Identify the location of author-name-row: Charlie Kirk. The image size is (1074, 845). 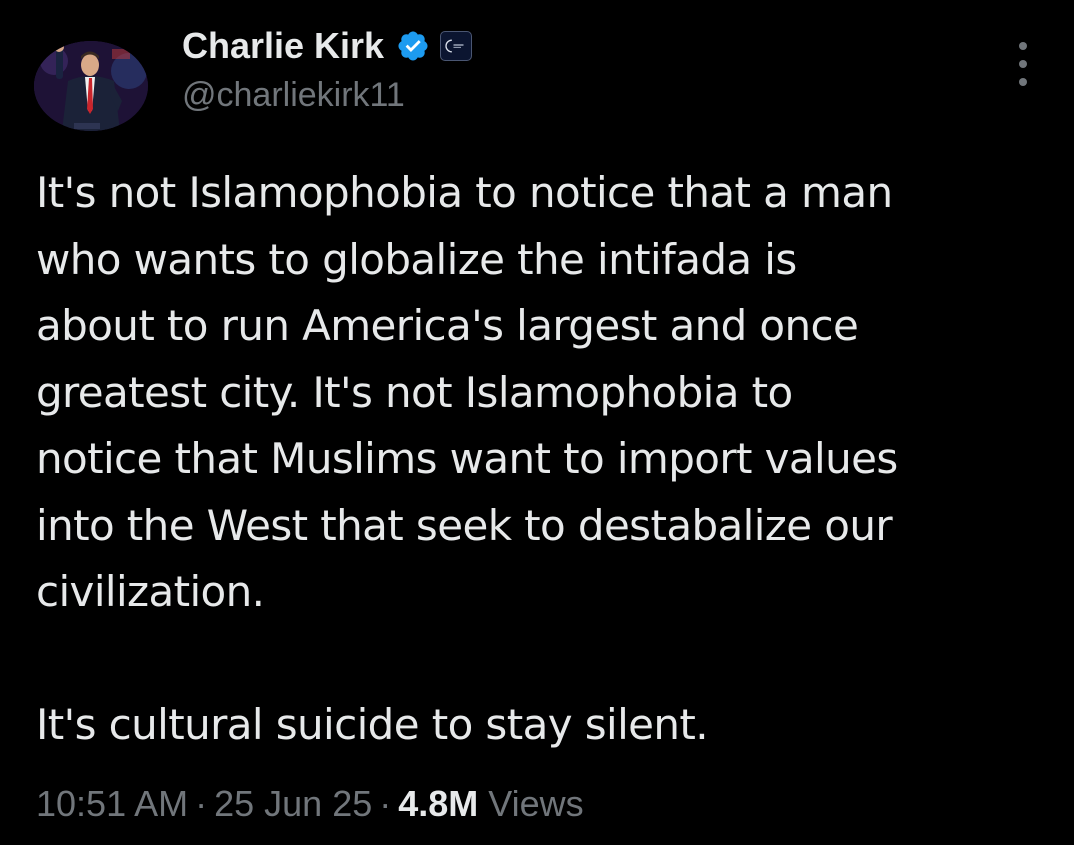
(327, 46).